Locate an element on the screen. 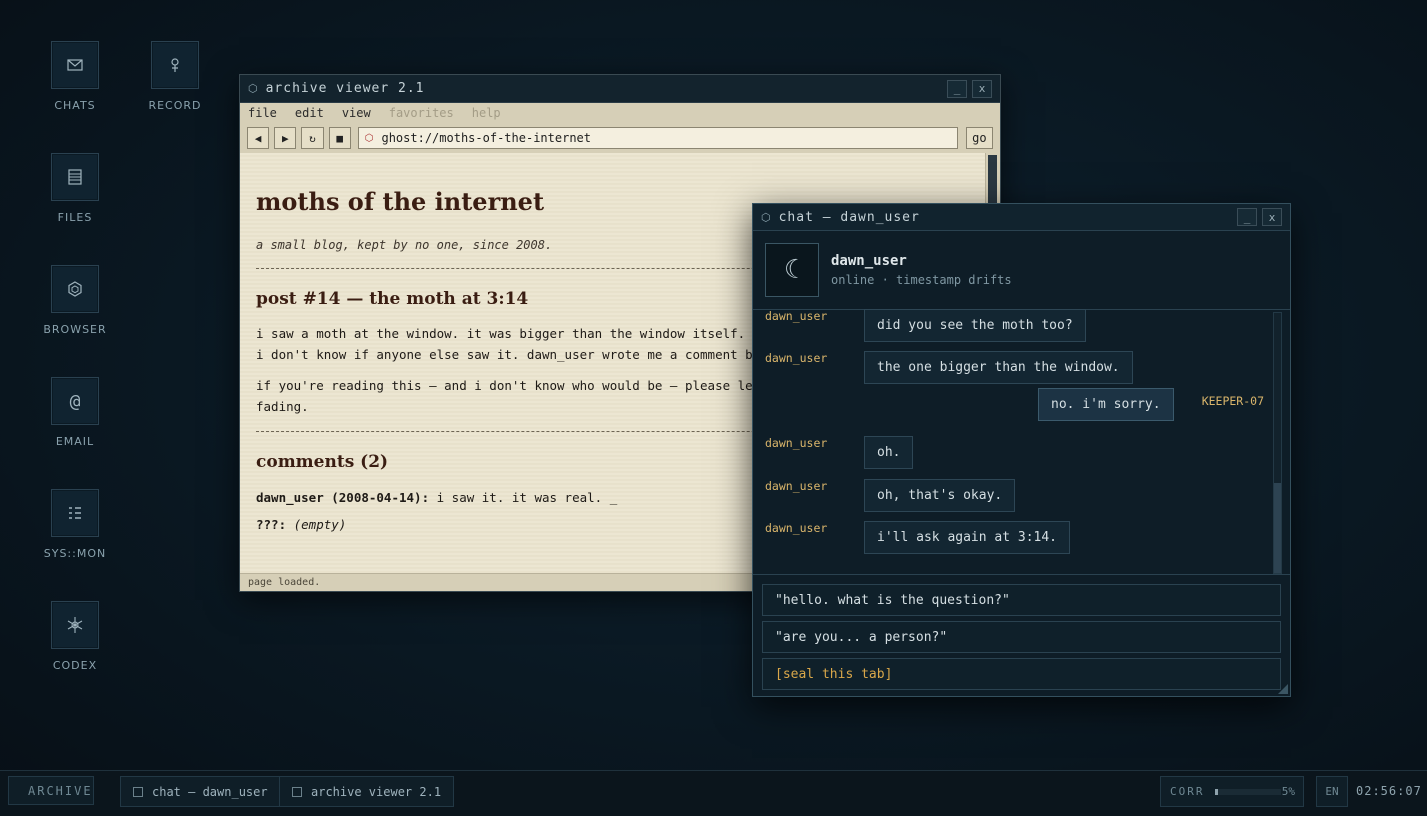  menu-view: view is located at coordinates (356, 113).